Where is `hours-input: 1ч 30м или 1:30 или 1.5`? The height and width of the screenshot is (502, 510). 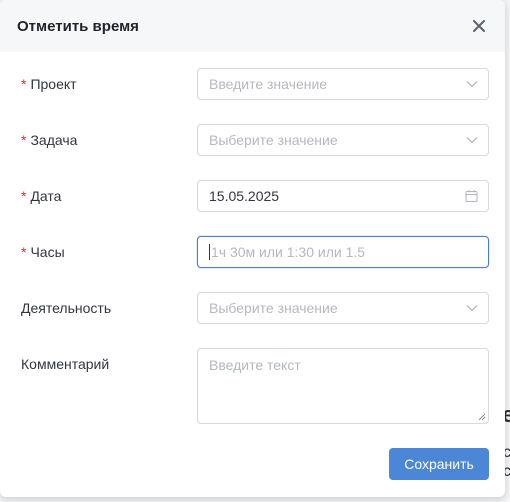
hours-input: 1ч 30м или 1:30 или 1.5 is located at coordinates (343, 252).